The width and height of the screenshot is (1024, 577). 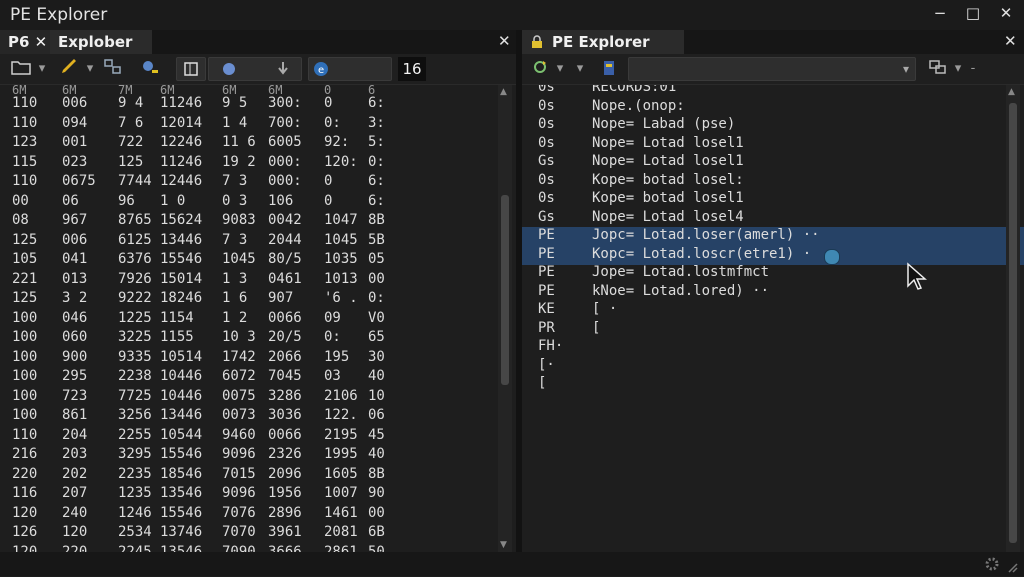 I want to click on item-type: PE, so click(x=546, y=253).